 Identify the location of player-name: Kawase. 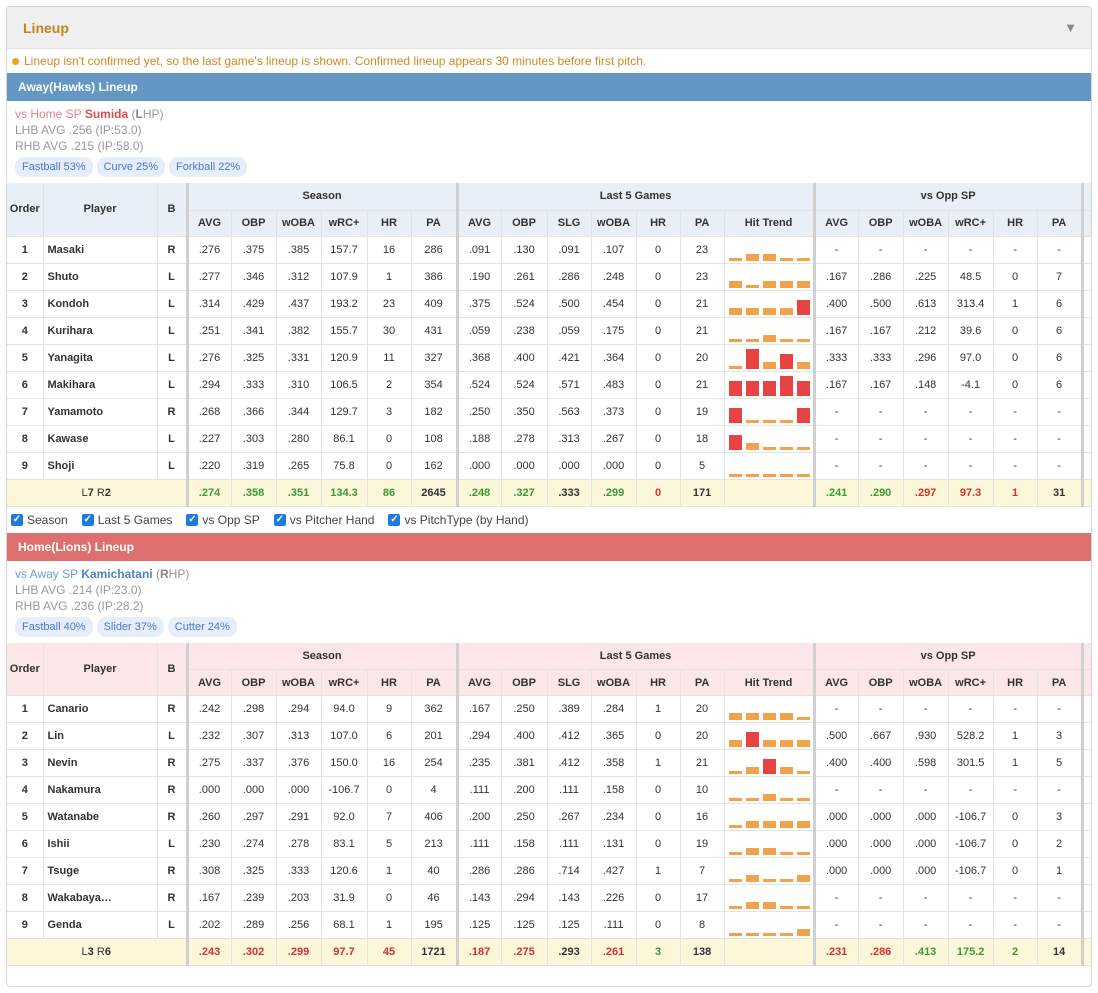
(100, 439).